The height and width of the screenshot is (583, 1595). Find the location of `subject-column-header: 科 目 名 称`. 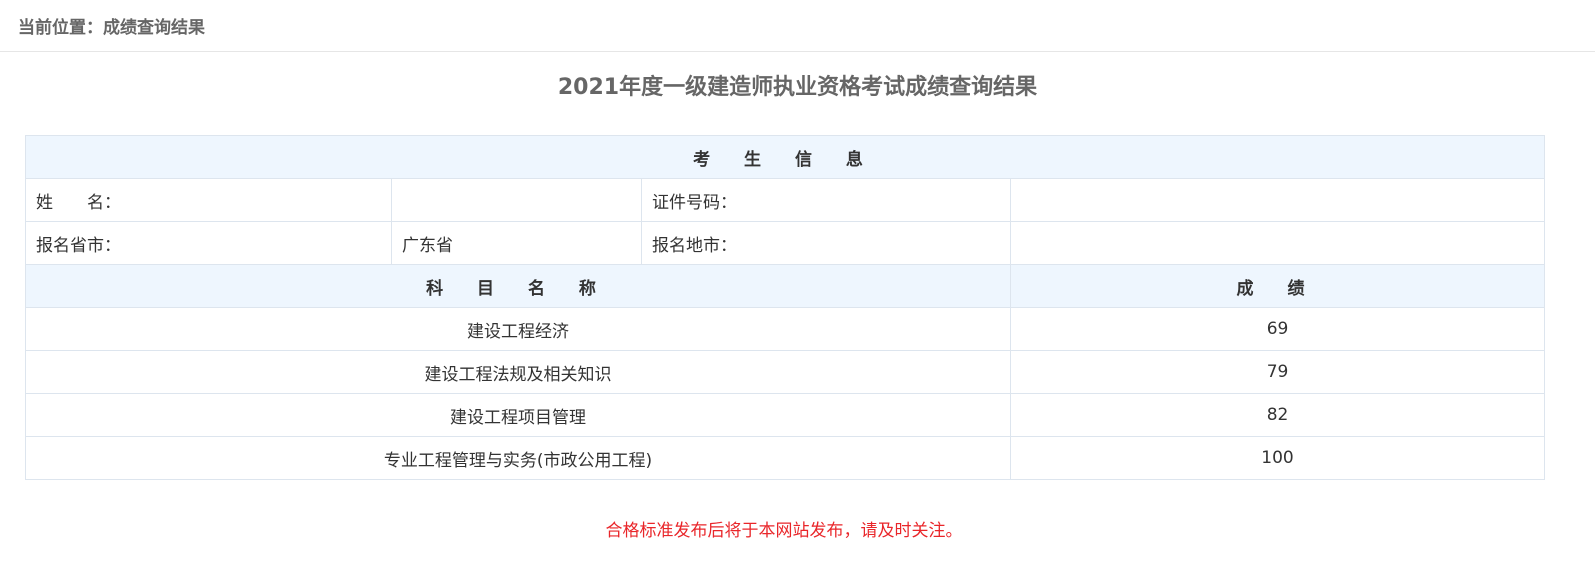

subject-column-header: 科 目 名 称 is located at coordinates (518, 286).